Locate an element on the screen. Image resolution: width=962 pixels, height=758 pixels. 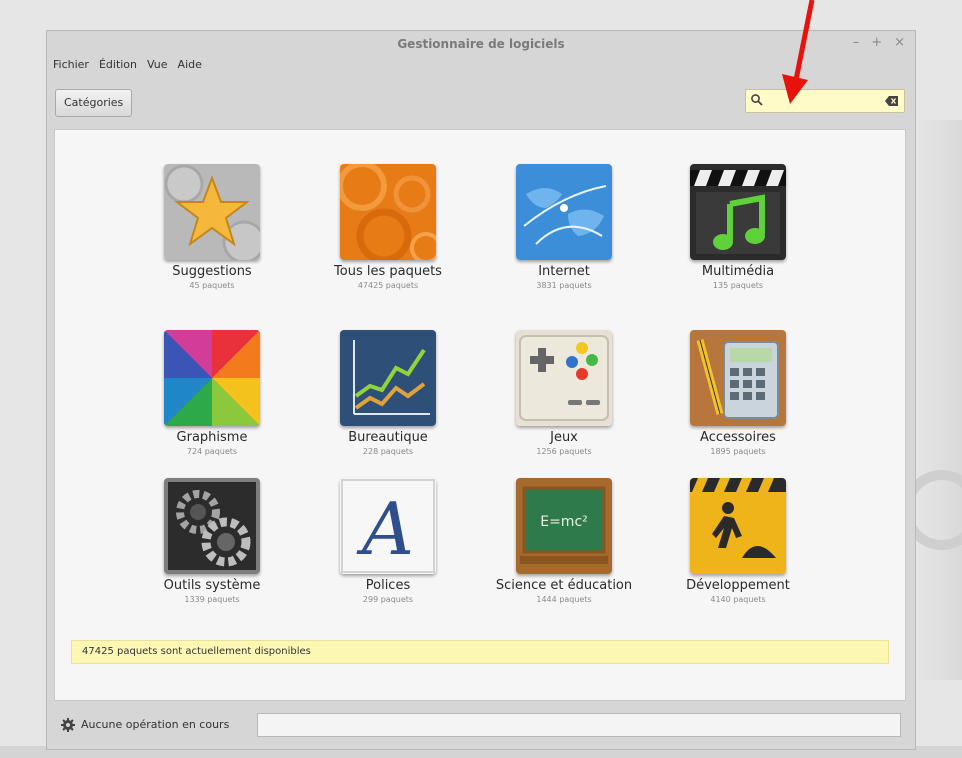
menu-edition: Édition is located at coordinates (118, 64).